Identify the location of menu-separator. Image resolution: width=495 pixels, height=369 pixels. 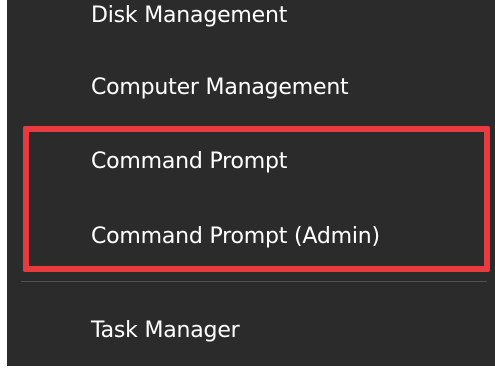
(254, 281).